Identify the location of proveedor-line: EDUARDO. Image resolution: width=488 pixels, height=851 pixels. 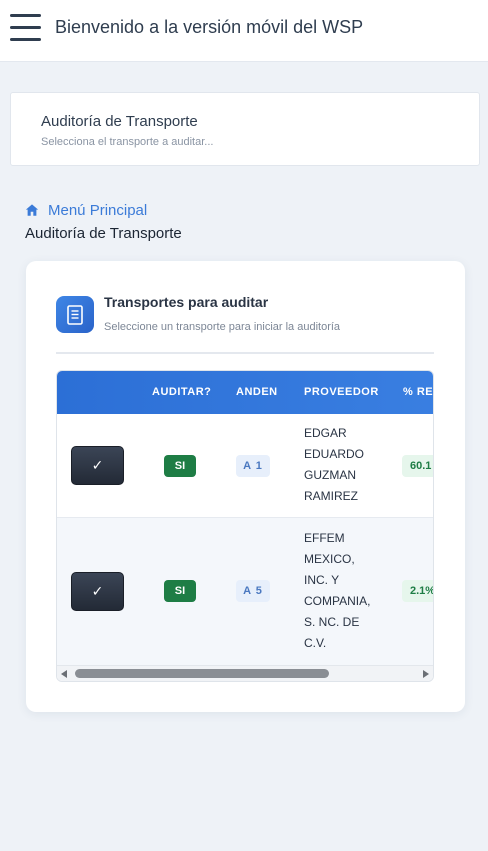
(334, 454).